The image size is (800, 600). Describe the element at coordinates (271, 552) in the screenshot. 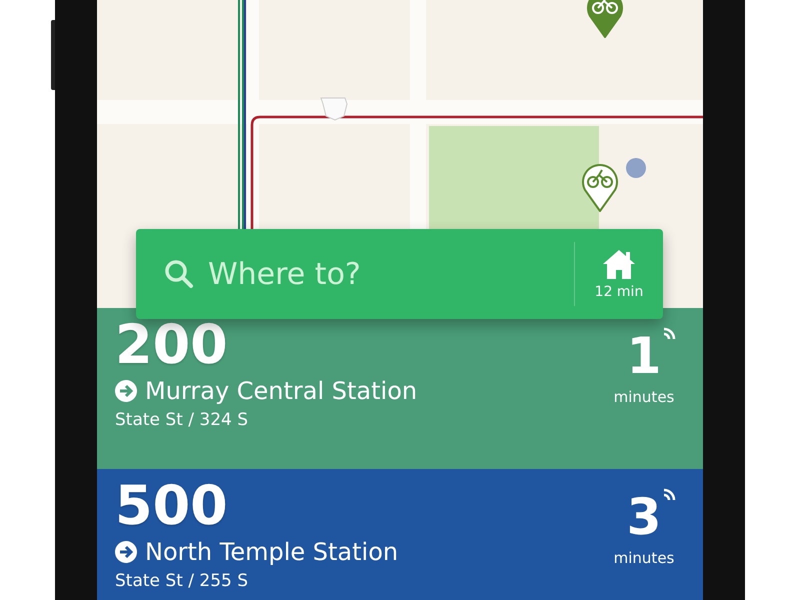

I see `destination-name: North Temple Station` at that location.